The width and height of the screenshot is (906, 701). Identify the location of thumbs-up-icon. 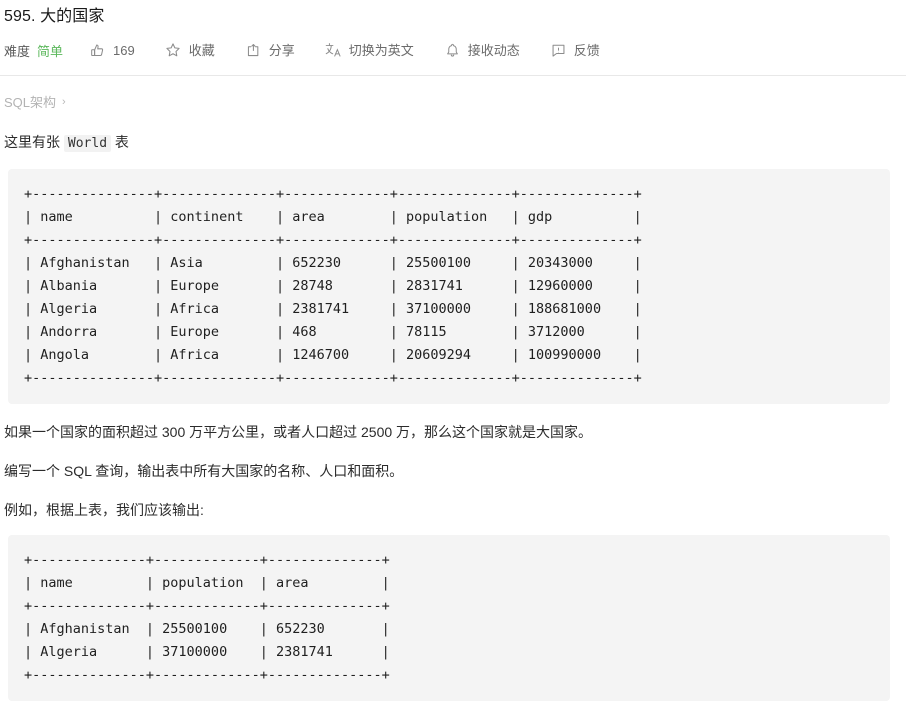
(97, 50).